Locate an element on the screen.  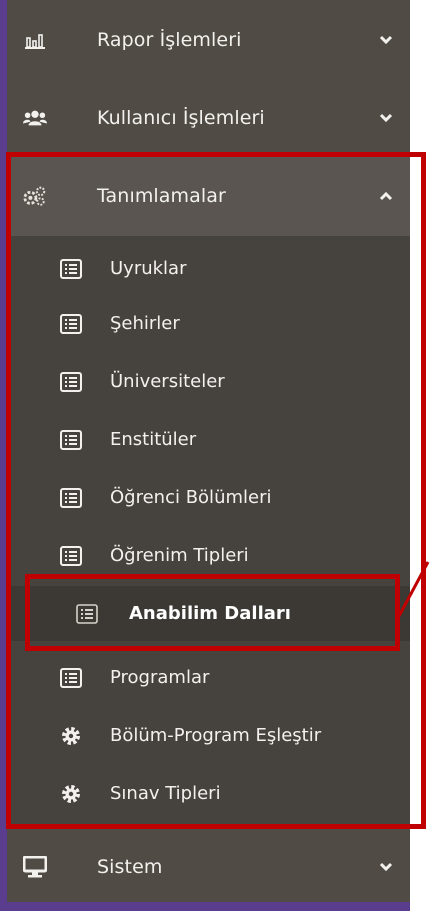
menu-kullanici-islemleri: Kullanıcı İşlemleri is located at coordinates (208, 118).